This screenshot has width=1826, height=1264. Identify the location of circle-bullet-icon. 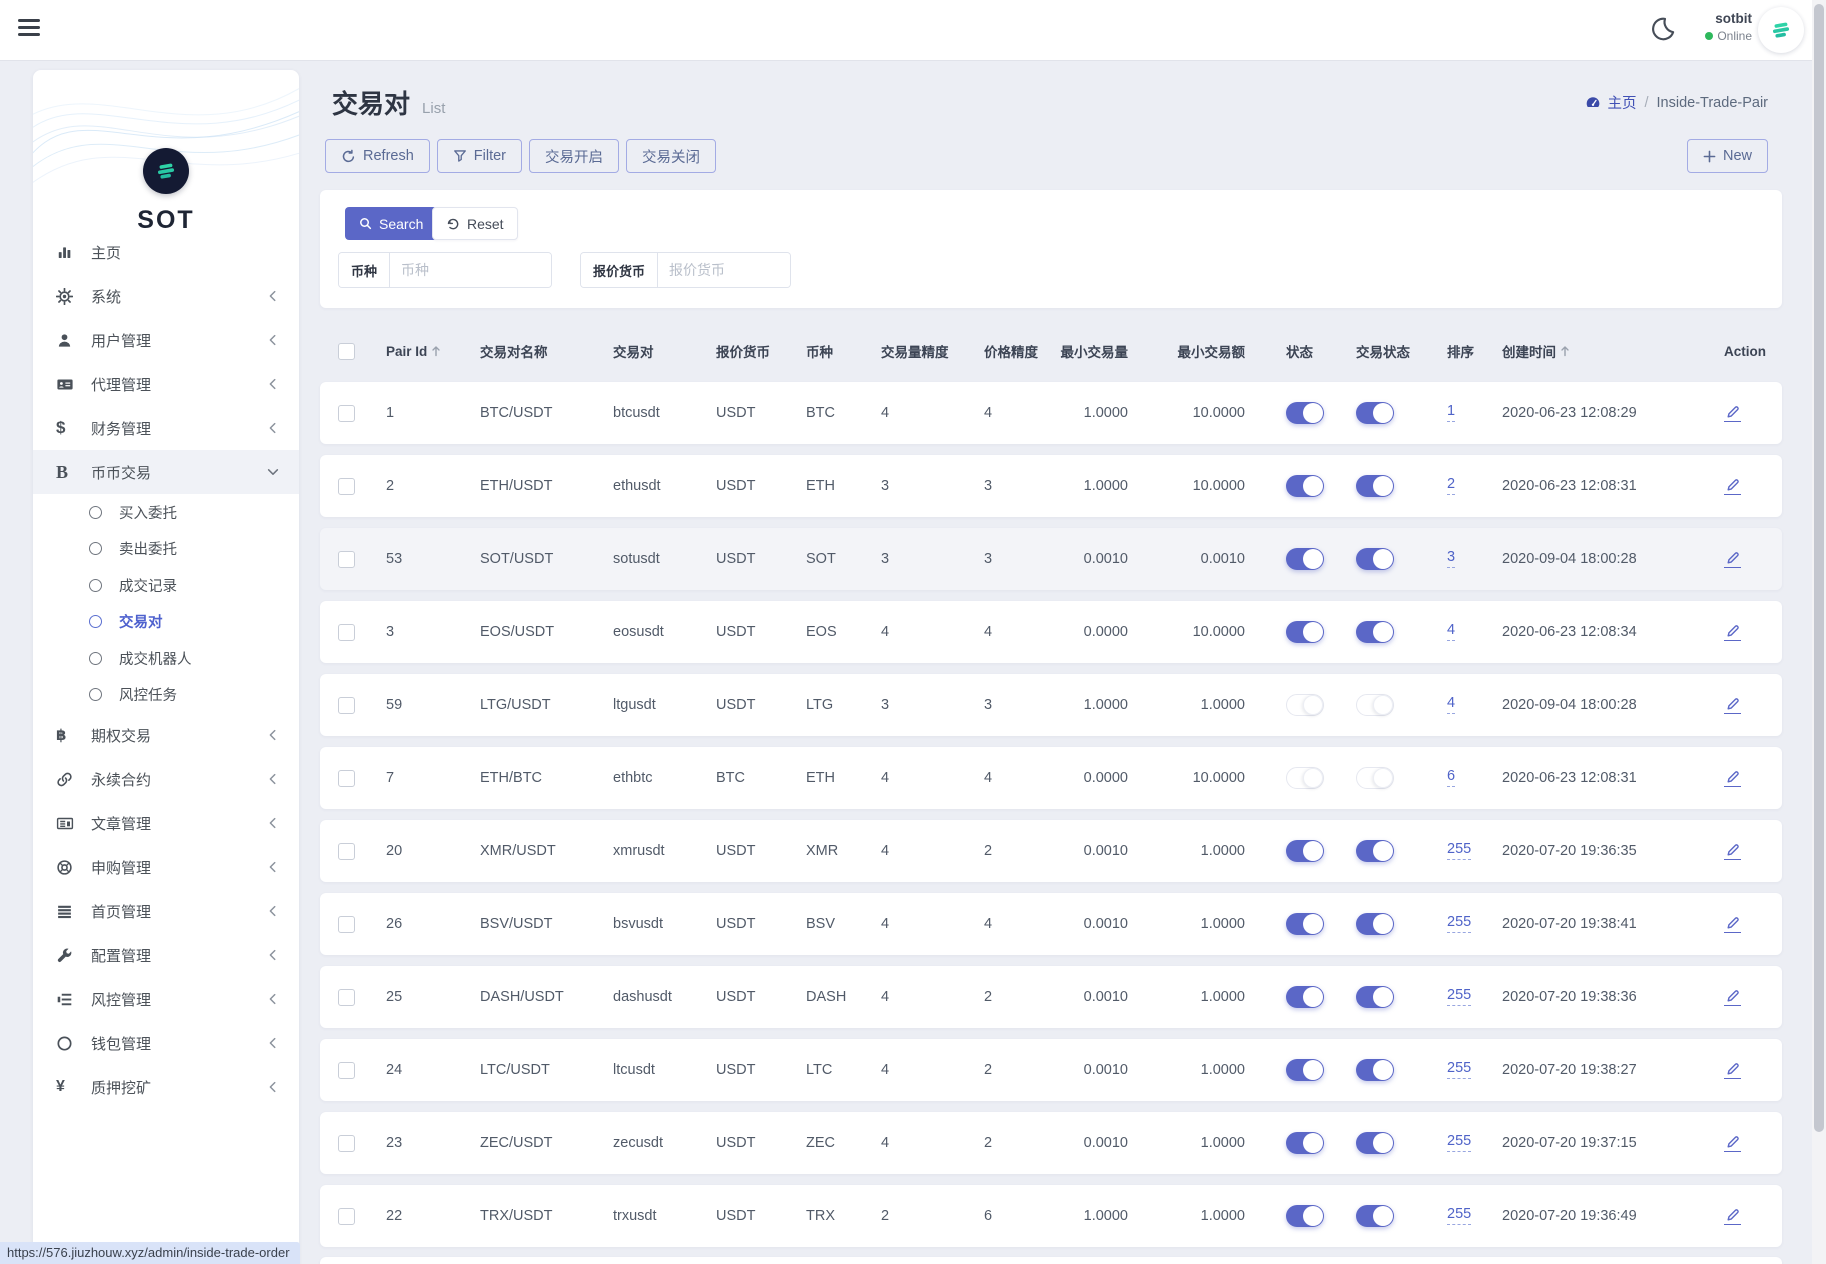
(95, 695).